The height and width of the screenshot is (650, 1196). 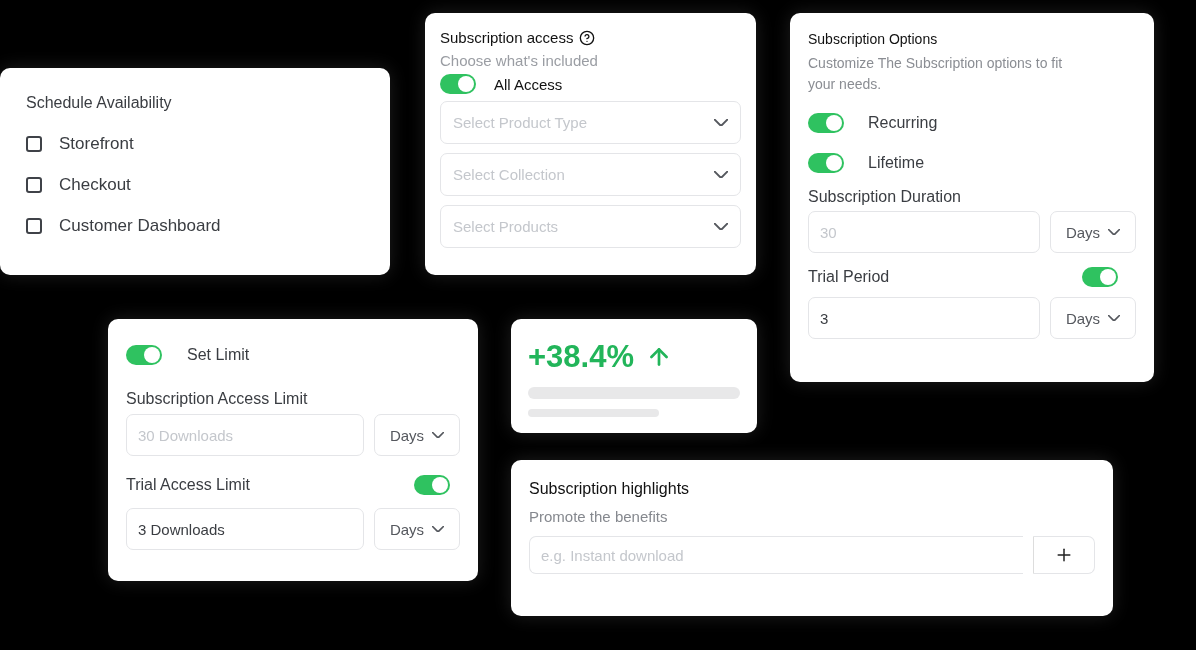 What do you see at coordinates (587, 37) in the screenshot?
I see `help-icon` at bounding box center [587, 37].